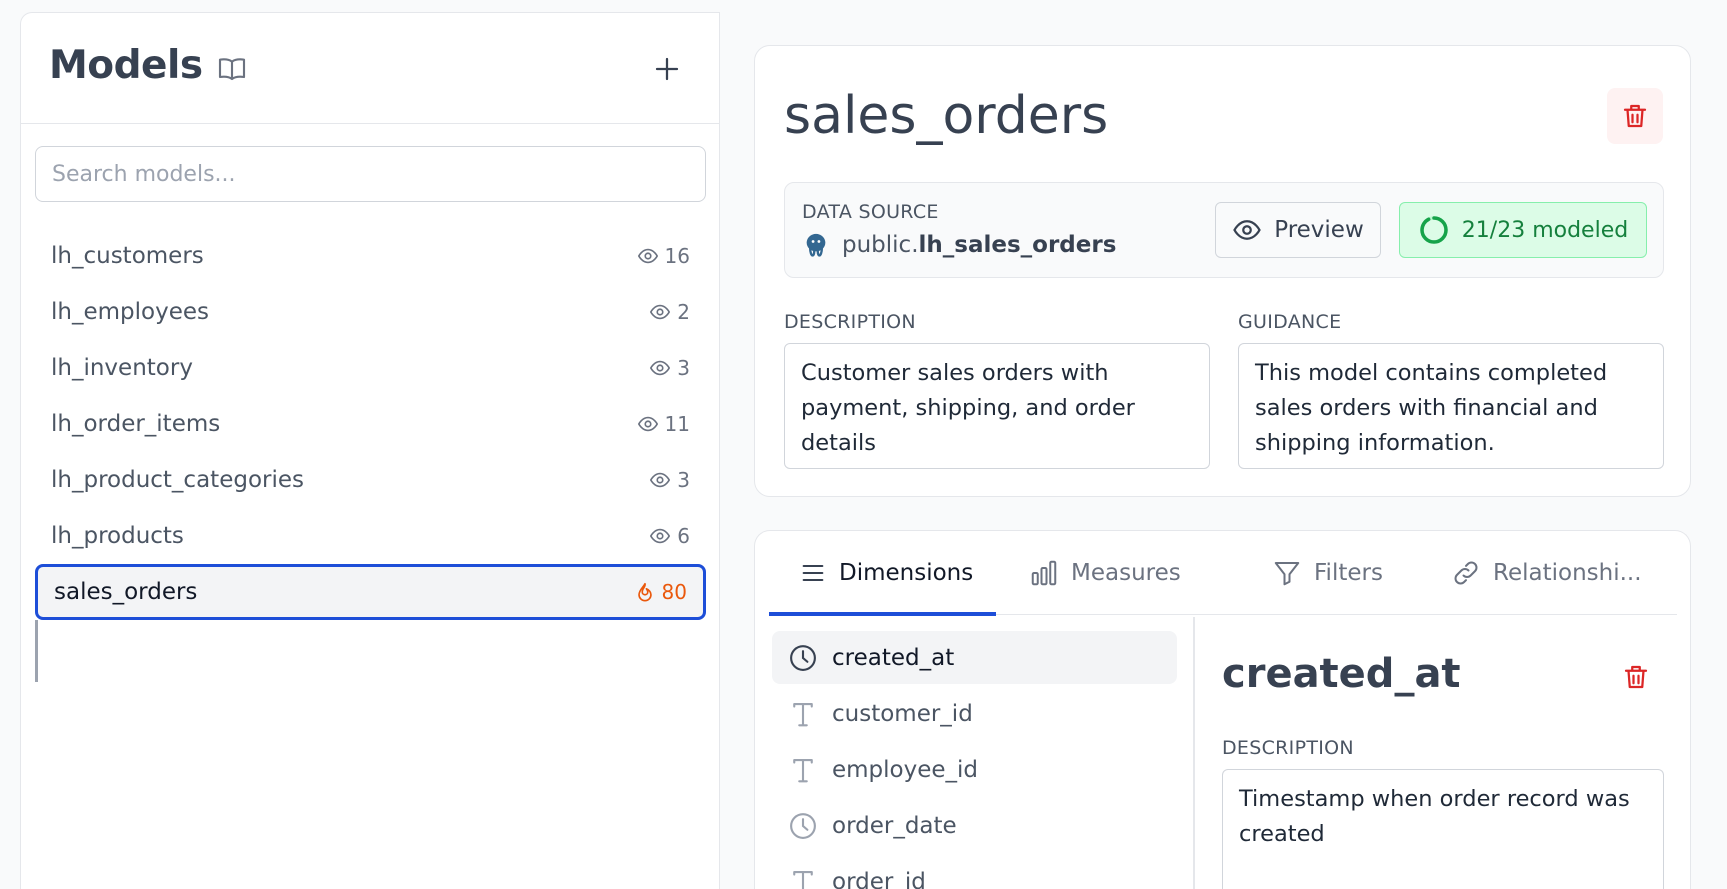 This screenshot has width=1727, height=889. What do you see at coordinates (136, 424) in the screenshot?
I see `model-name: lh_order_items` at bounding box center [136, 424].